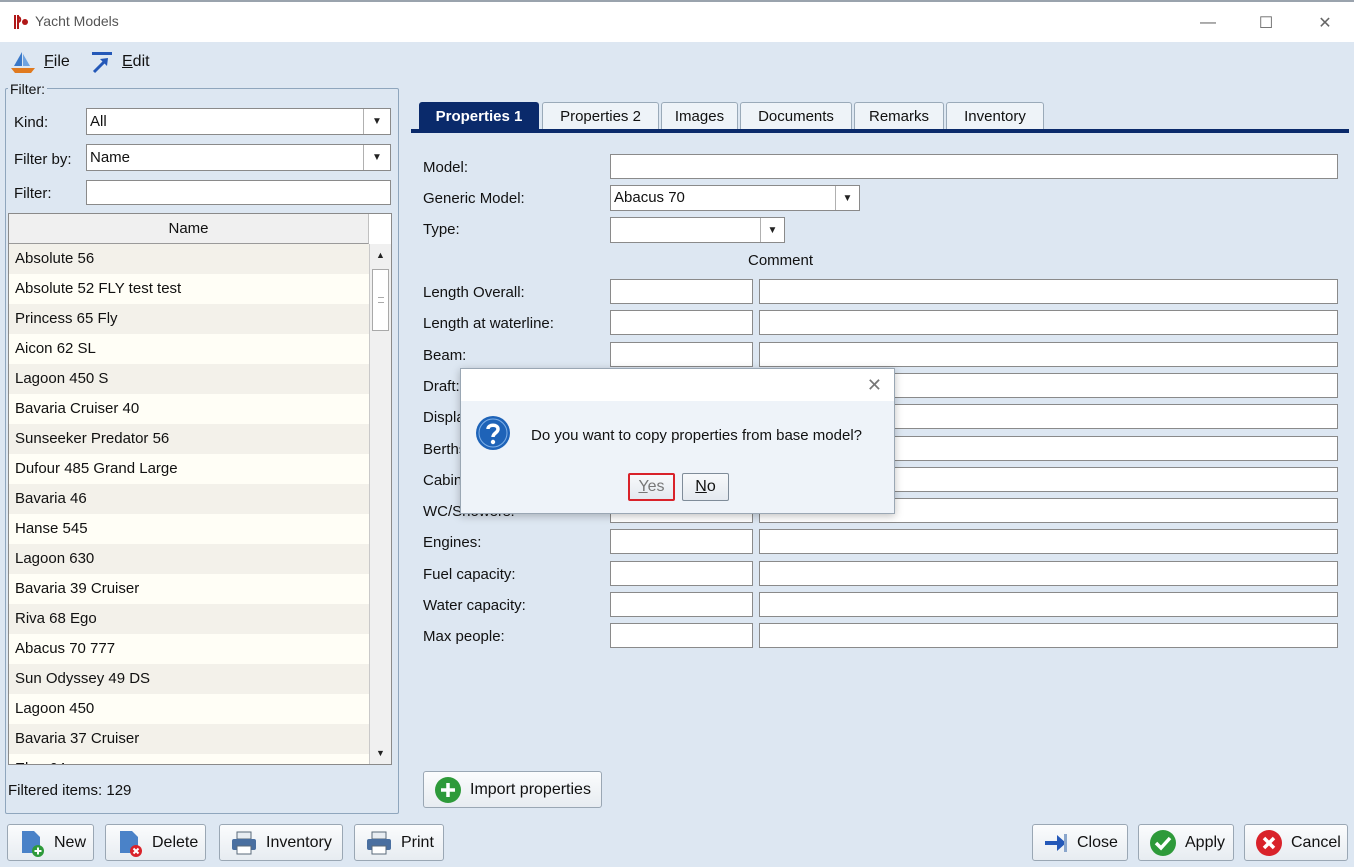  What do you see at coordinates (899, 116) in the screenshot?
I see `tab-remarks: Remarks` at bounding box center [899, 116].